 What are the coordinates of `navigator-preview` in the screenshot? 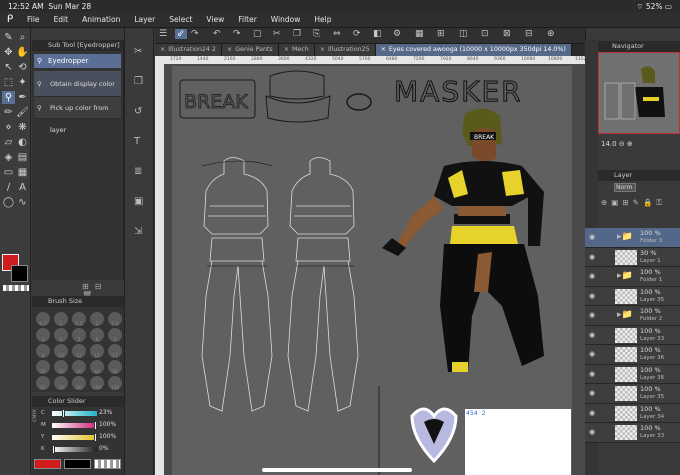 It's located at (639, 93).